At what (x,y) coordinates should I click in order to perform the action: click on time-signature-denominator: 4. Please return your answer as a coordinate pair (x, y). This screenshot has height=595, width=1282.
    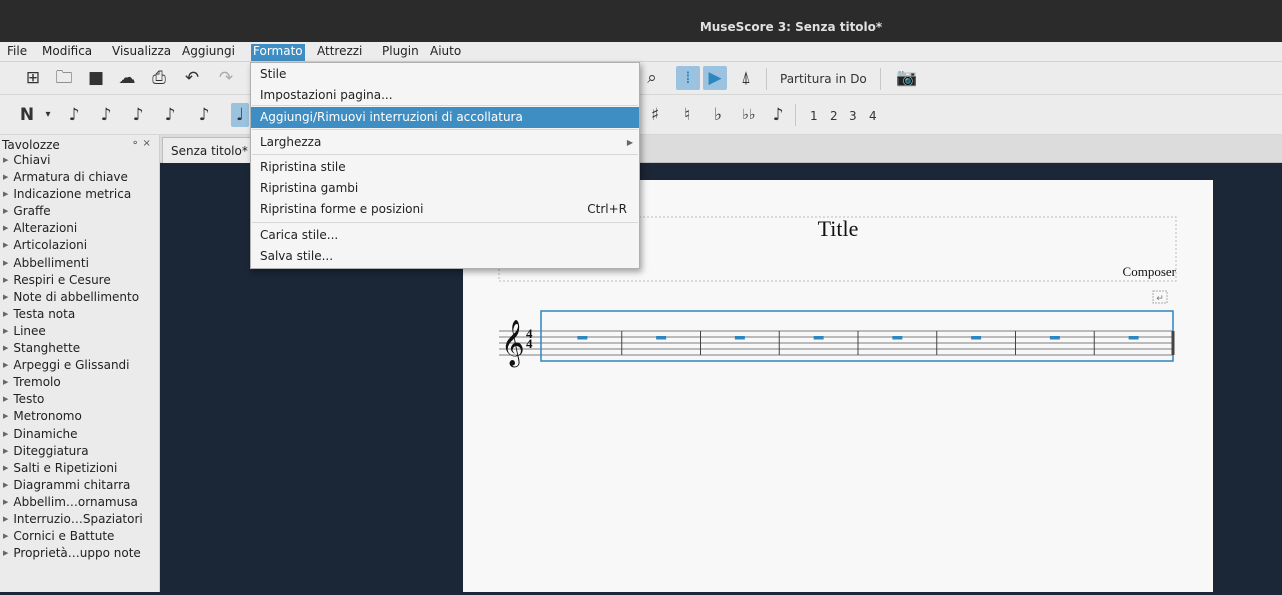
    Looking at the image, I should click on (529, 343).